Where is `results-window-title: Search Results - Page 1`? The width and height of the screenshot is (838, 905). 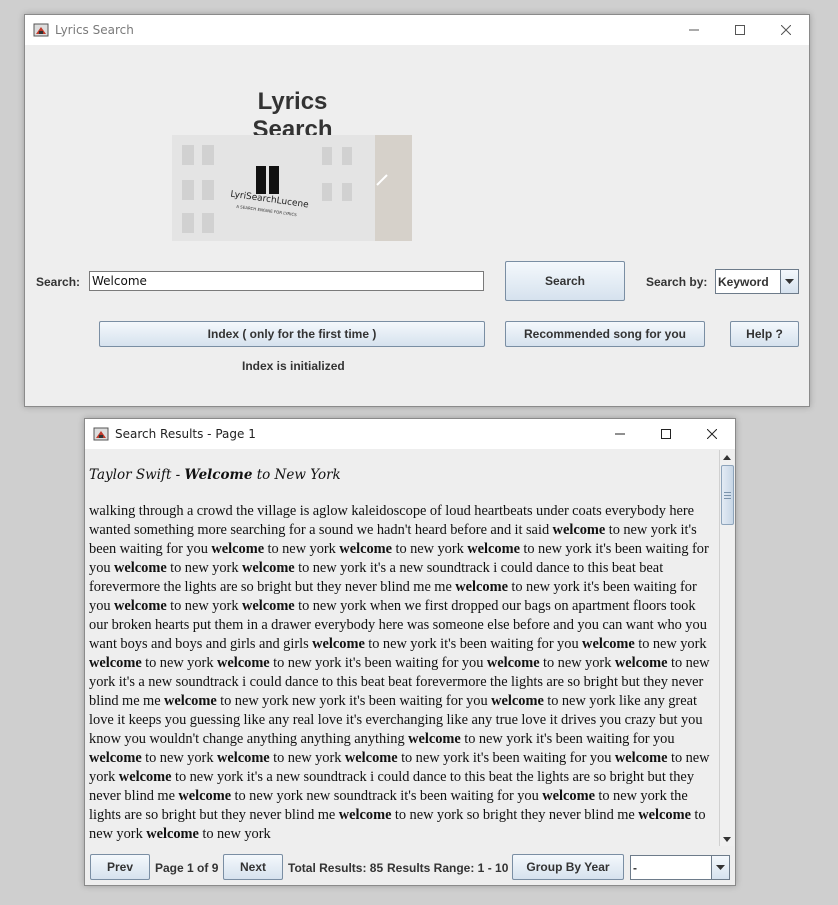 results-window-title: Search Results - Page 1 is located at coordinates (185, 434).